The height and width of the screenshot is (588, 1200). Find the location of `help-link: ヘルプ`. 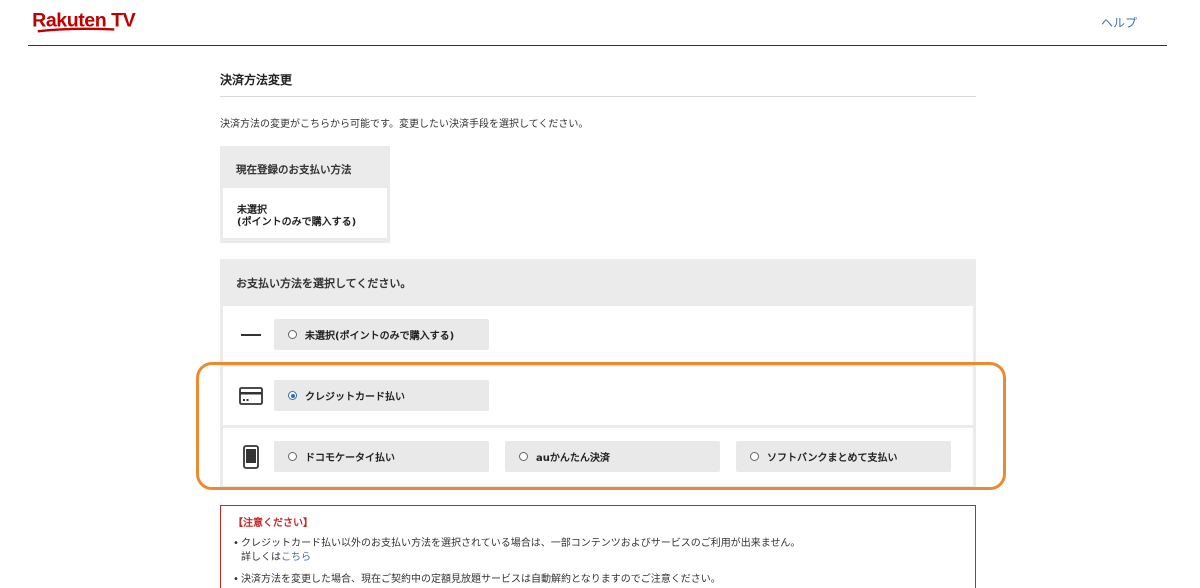

help-link: ヘルプ is located at coordinates (1119, 22).